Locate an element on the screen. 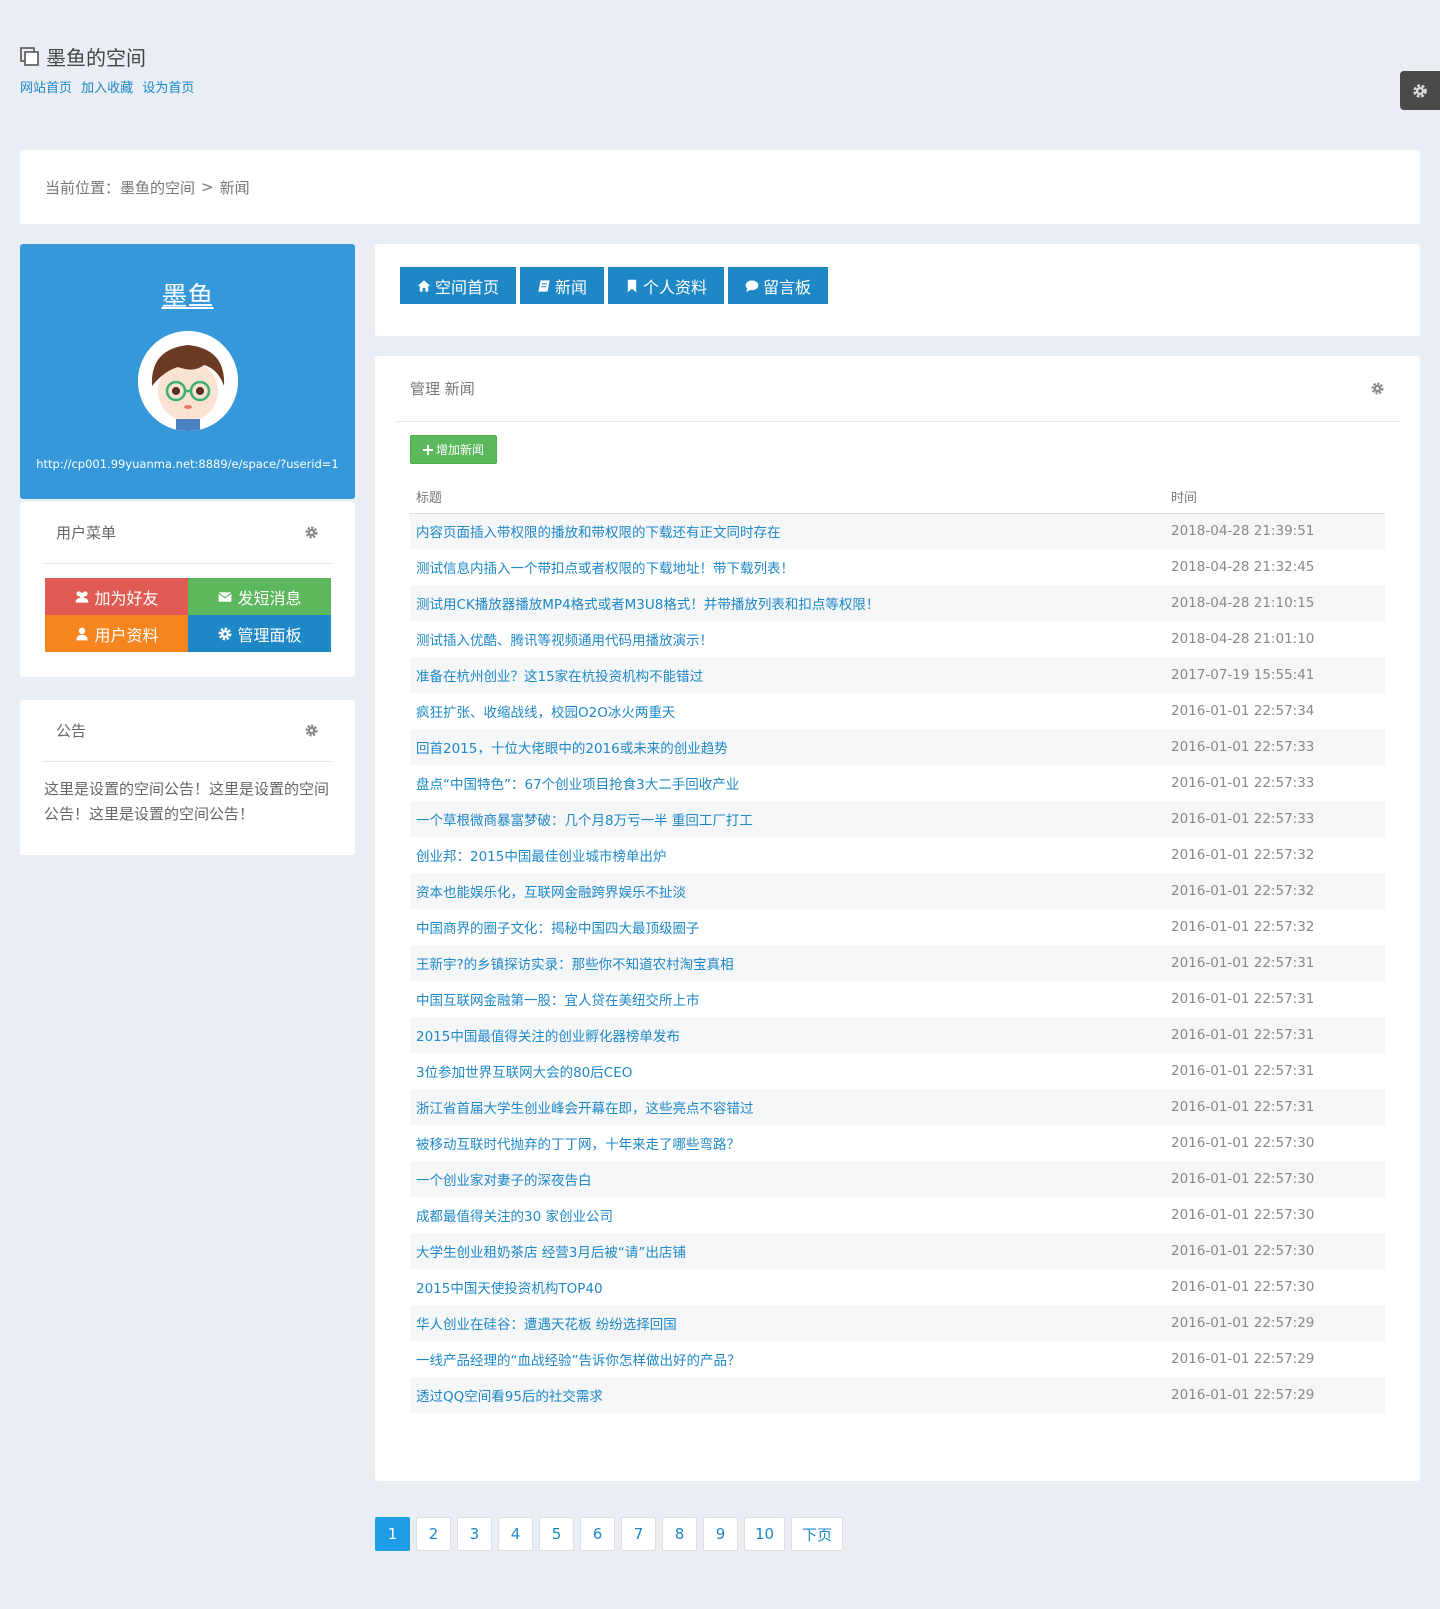 Image resolution: width=1440 pixels, height=1609 pixels. news-title-link: 2015中国最值得关注的创业孵化器榜单发布 is located at coordinates (548, 1037).